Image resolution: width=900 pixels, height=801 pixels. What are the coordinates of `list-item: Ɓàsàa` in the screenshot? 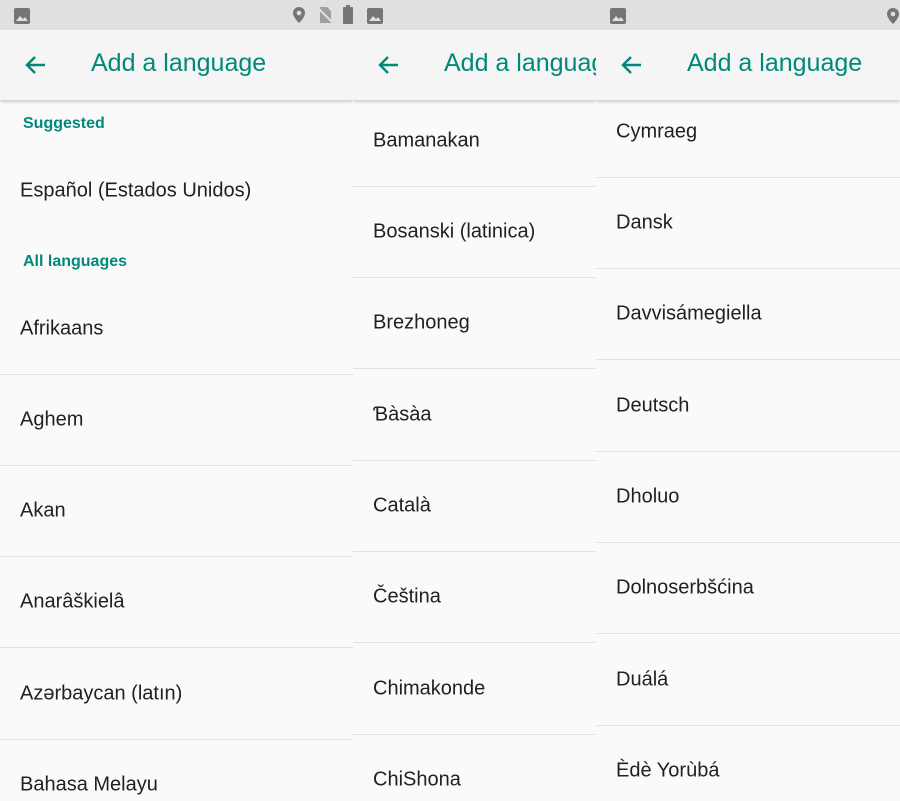 It's located at (474, 415).